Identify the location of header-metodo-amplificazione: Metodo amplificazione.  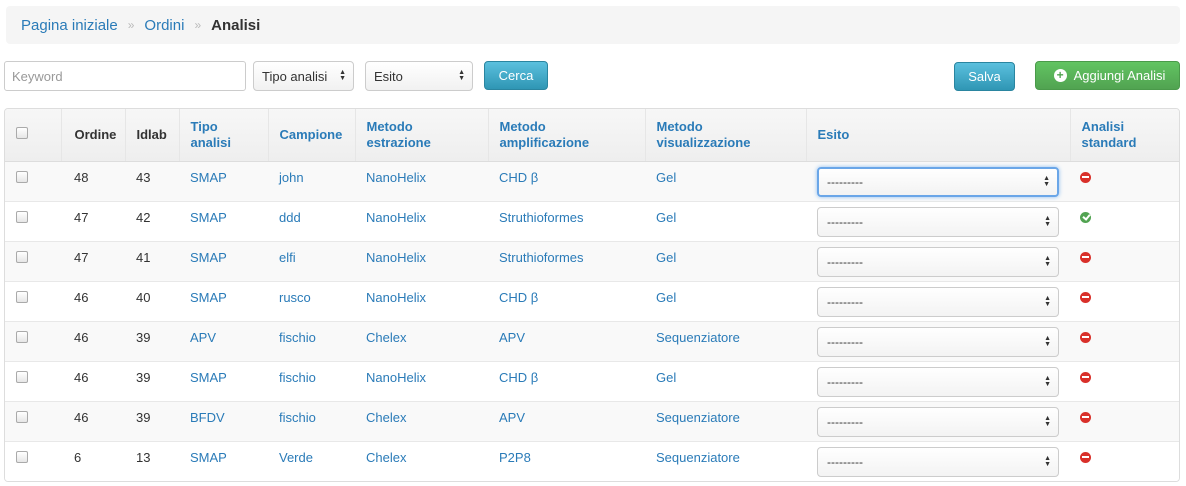
(566, 135).